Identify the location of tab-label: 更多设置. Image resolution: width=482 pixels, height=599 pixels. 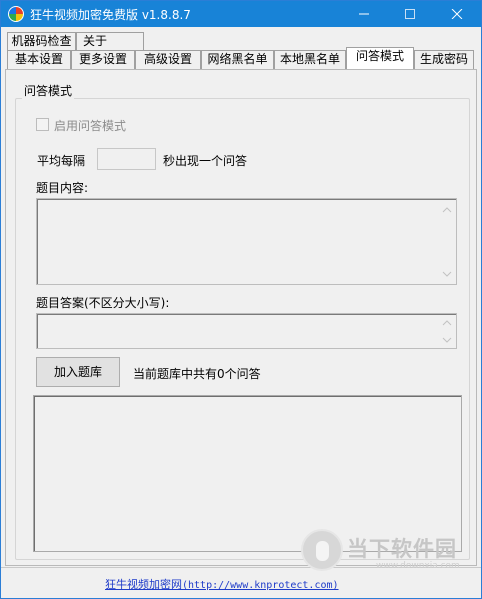
(102, 59).